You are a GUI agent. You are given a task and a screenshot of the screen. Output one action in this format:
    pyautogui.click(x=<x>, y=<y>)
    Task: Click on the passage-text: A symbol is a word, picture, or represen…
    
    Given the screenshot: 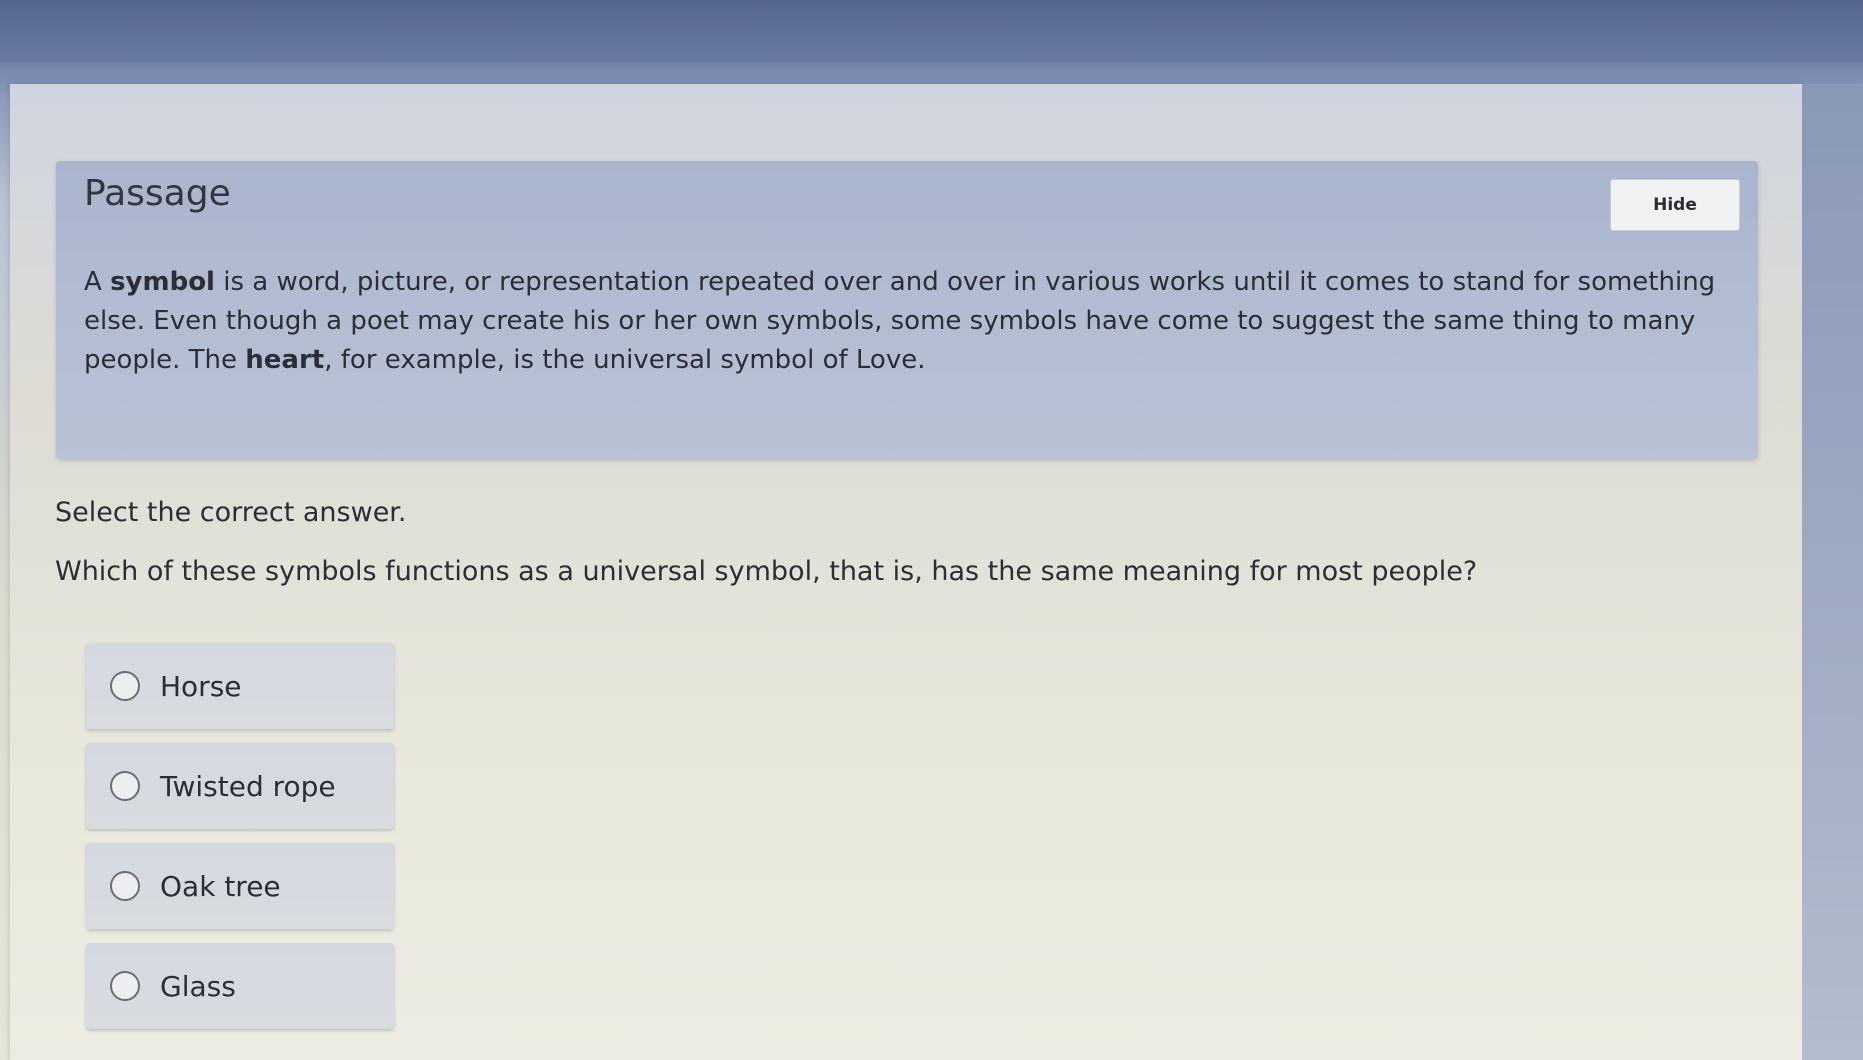 What is the action you would take?
    pyautogui.click(x=904, y=321)
    